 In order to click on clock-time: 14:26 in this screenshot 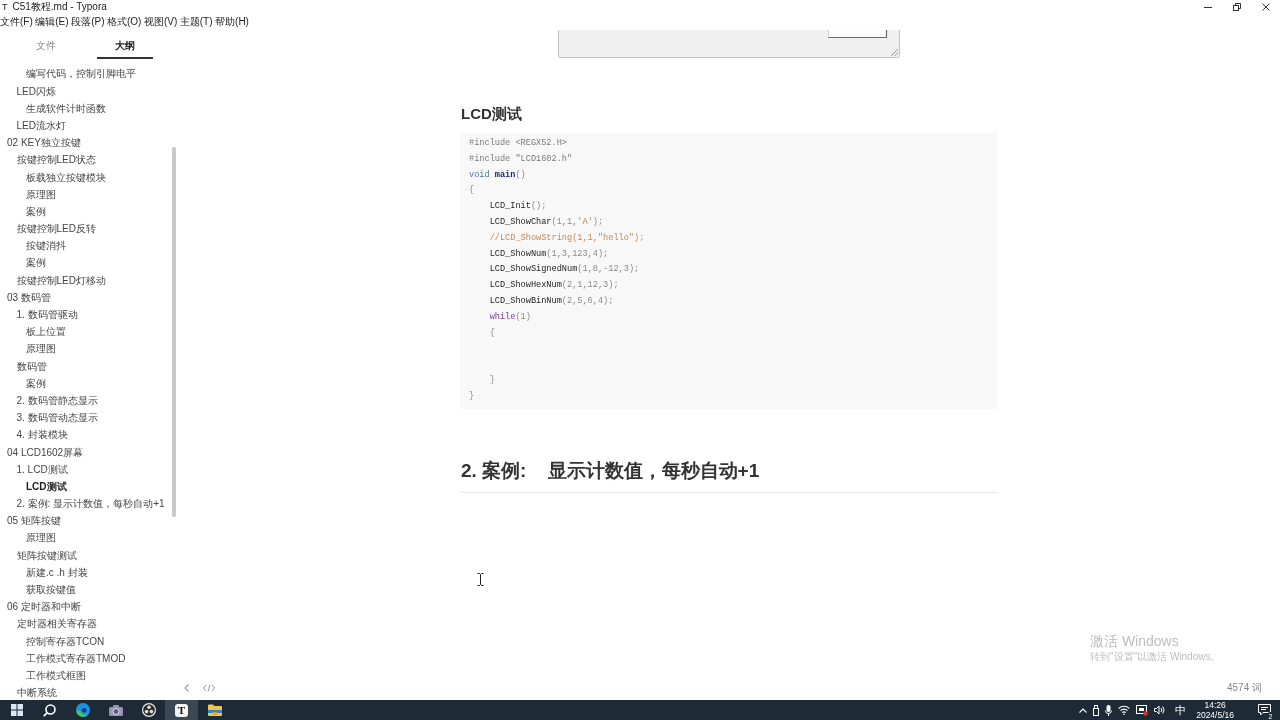, I will do `click(1215, 705)`.